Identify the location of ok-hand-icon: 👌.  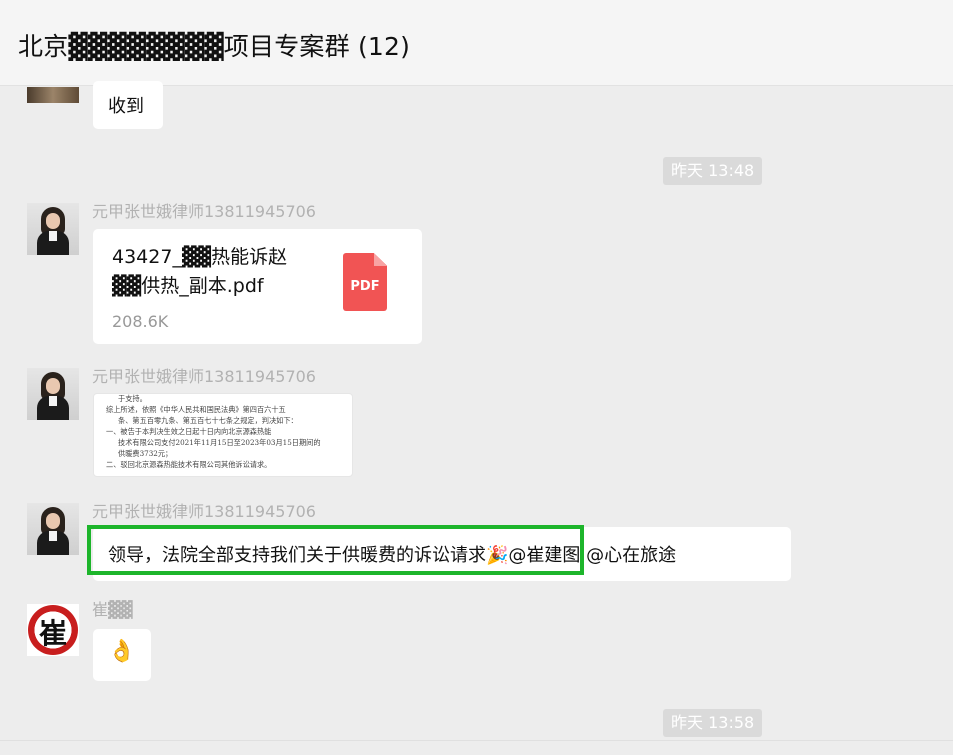
(122, 651).